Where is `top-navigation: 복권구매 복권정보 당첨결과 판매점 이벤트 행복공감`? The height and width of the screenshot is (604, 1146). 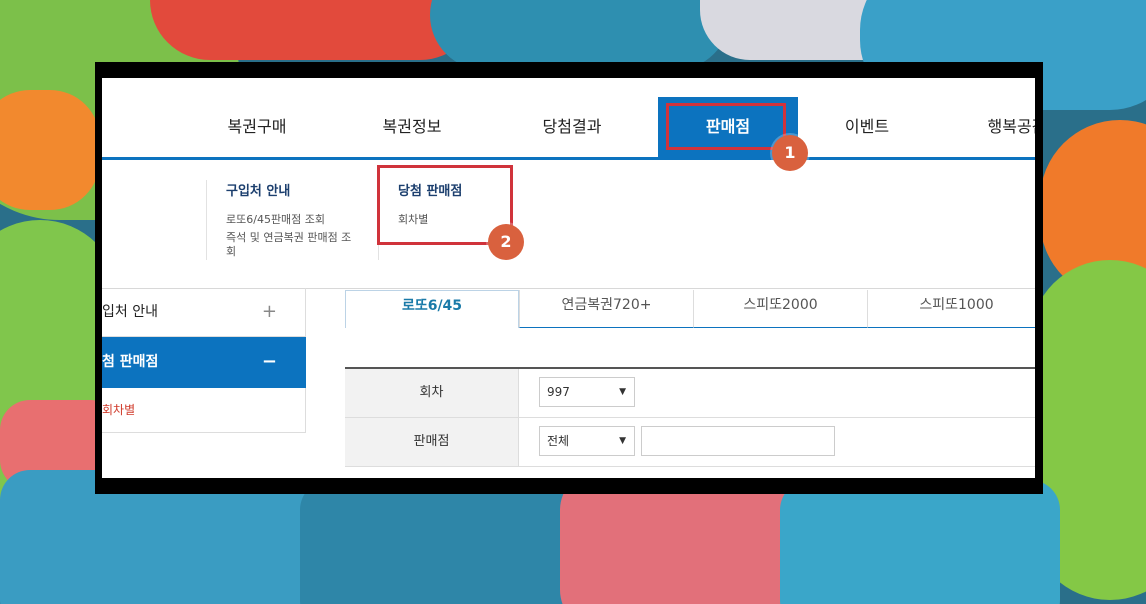
top-navigation: 복권구매 복권정보 당첨결과 판매점 이벤트 행복공감 is located at coordinates (568, 128).